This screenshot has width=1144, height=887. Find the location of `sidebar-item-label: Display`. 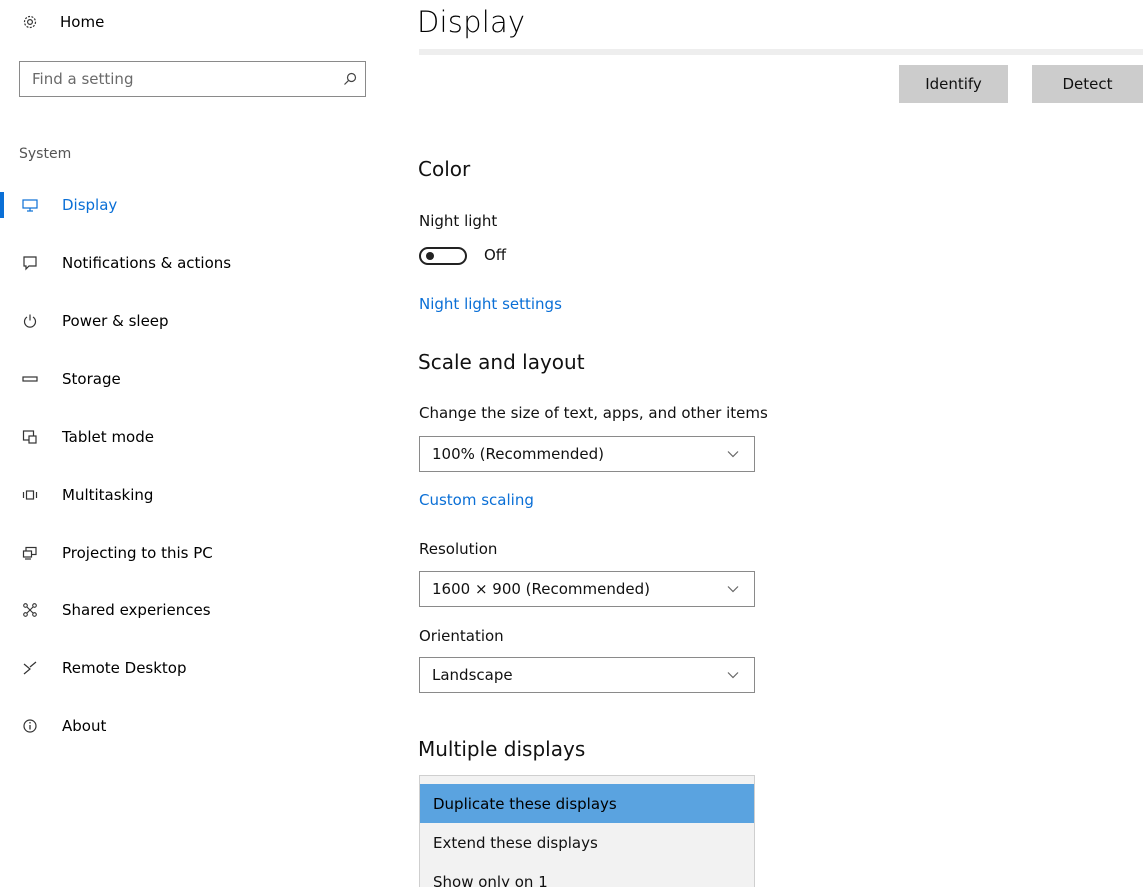

sidebar-item-label: Display is located at coordinates (90, 205).